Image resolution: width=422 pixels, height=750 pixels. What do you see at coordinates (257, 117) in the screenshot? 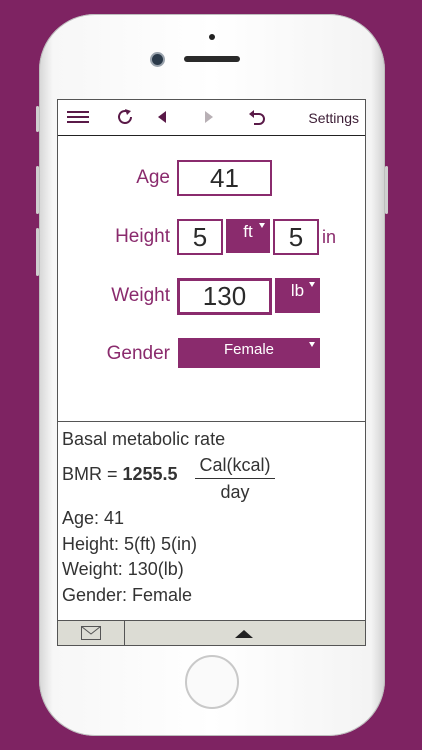
I see `undo-icon` at bounding box center [257, 117].